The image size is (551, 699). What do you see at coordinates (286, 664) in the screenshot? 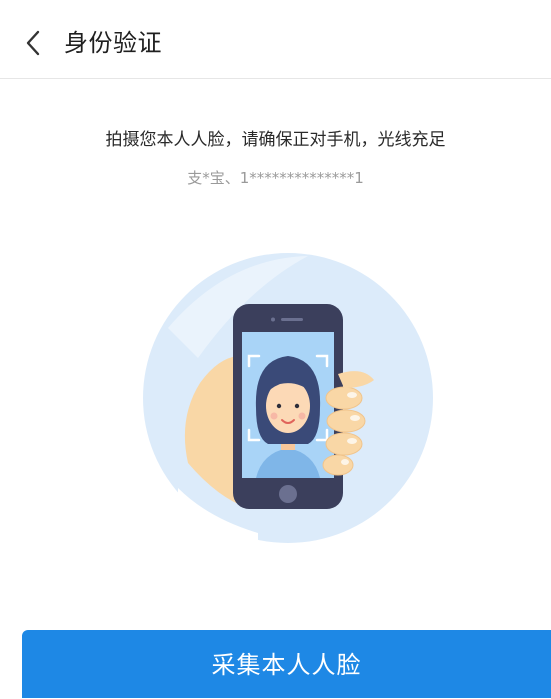
I see `capture-face-button: 采集本人人脸` at bounding box center [286, 664].